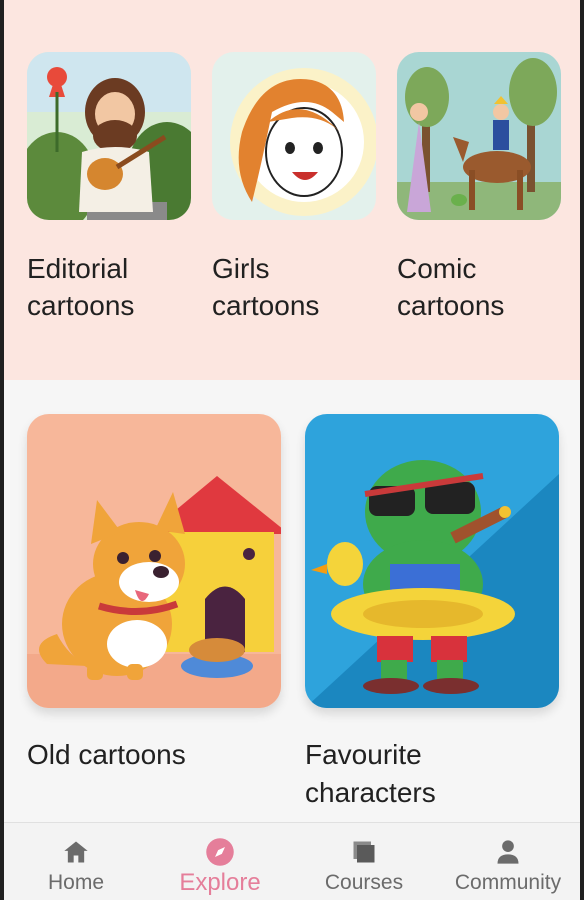 Image resolution: width=584 pixels, height=900 pixels. Describe the element at coordinates (220, 852) in the screenshot. I see `compass-icon` at that location.